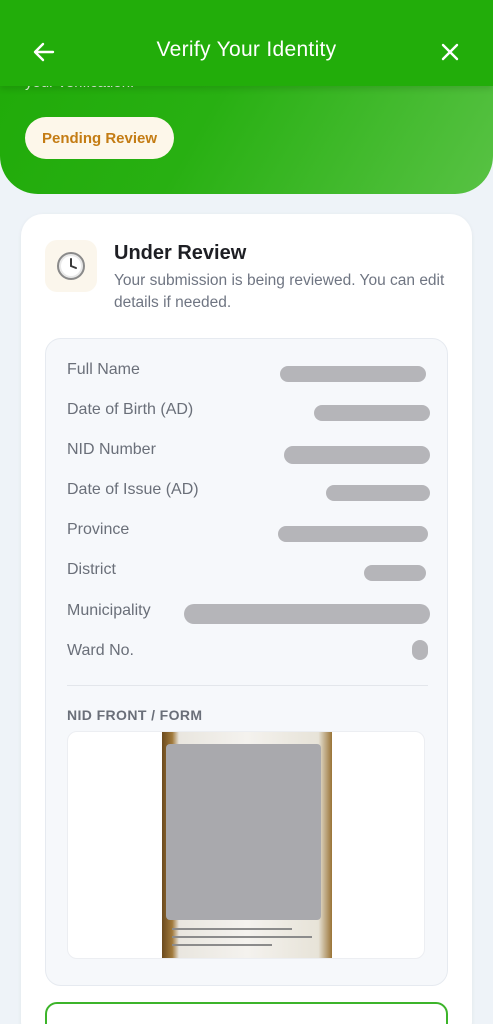  I want to click on clock-icon, so click(71, 266).